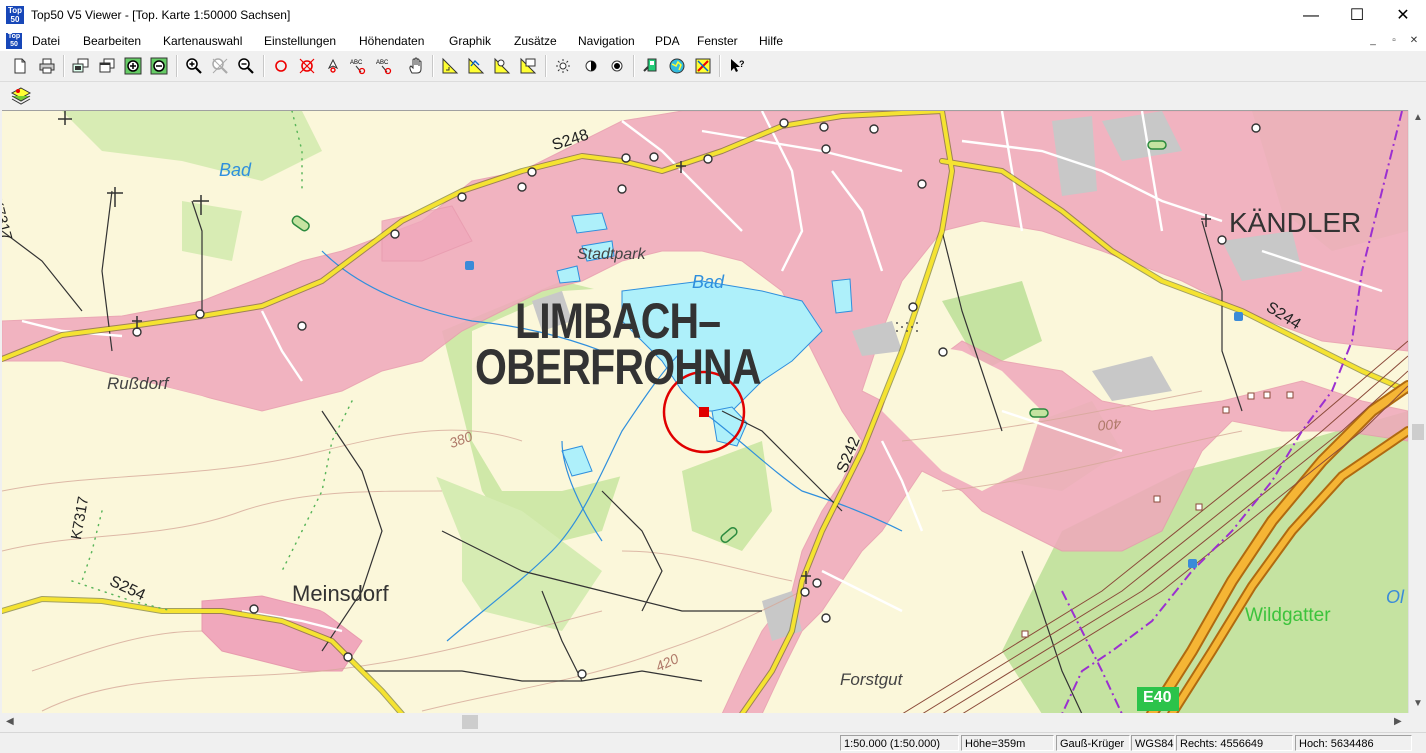 This screenshot has width=1426, height=753. What do you see at coordinates (1418, 432) in the screenshot?
I see `vertical-scroll-thumb` at bounding box center [1418, 432].